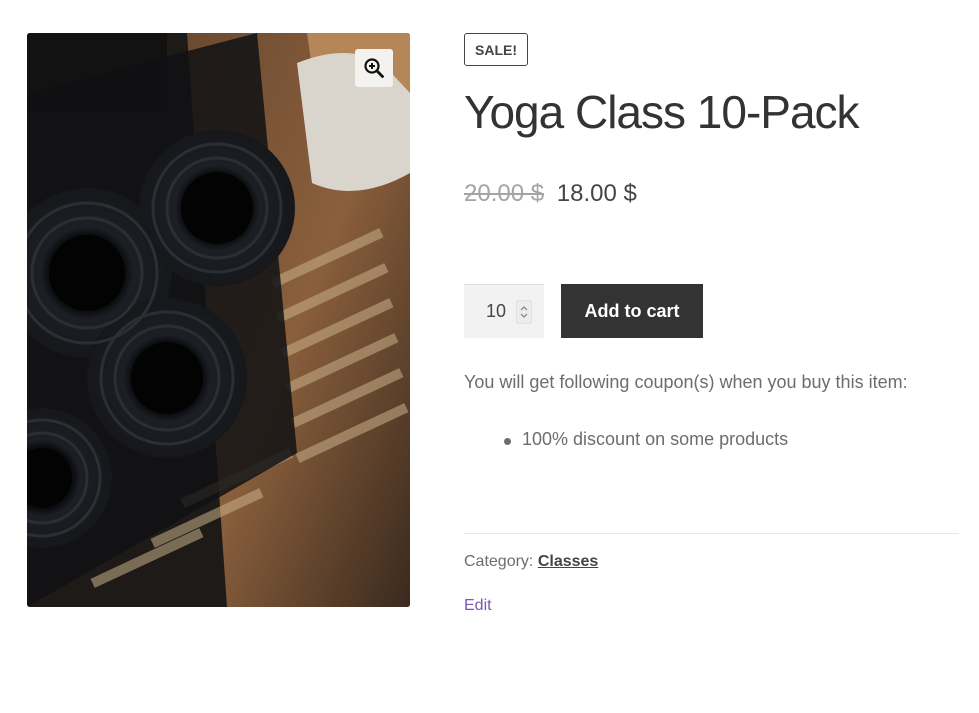  I want to click on category-link: Classes, so click(568, 561).